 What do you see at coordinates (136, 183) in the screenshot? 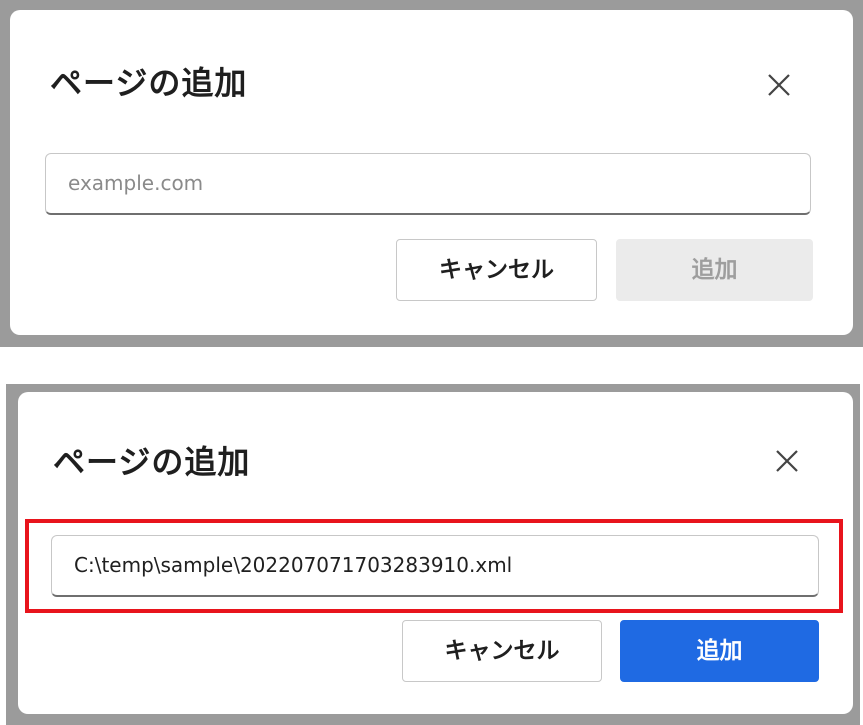
I see `url-input-placeholder: example.com` at bounding box center [136, 183].